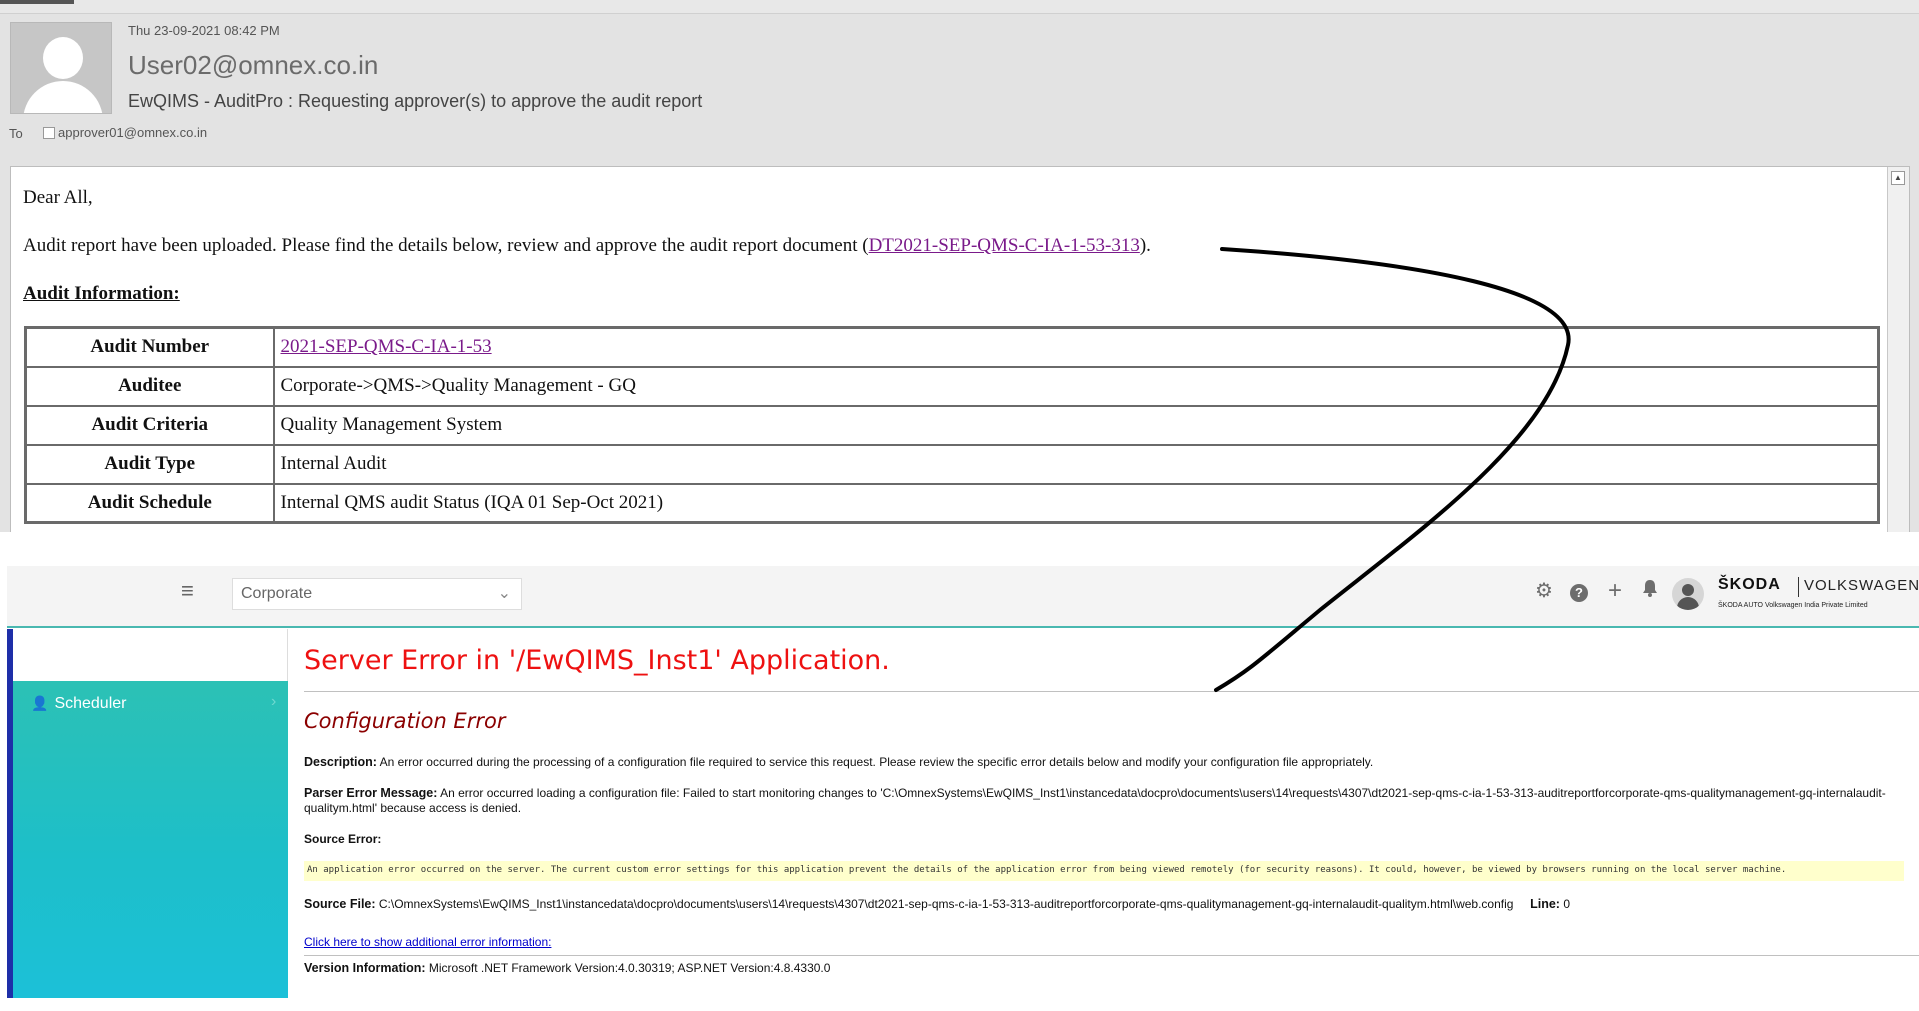 The width and height of the screenshot is (1919, 1011). What do you see at coordinates (40, 703) in the screenshot?
I see `user-clock-icon: 👤` at bounding box center [40, 703].